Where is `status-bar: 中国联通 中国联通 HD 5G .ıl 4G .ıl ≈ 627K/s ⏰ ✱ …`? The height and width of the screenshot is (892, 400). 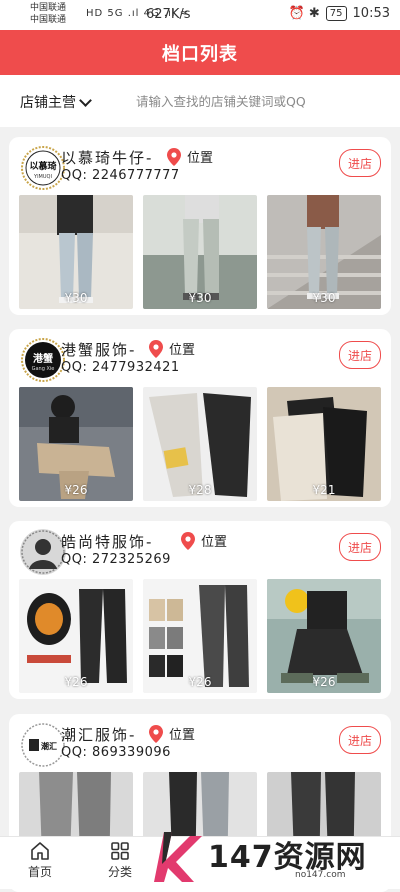 status-bar: 中国联通 中国联通 HD 5G .ıl 4G .ıl ≈ 627K/s ⏰ ✱ … is located at coordinates (200, 15).